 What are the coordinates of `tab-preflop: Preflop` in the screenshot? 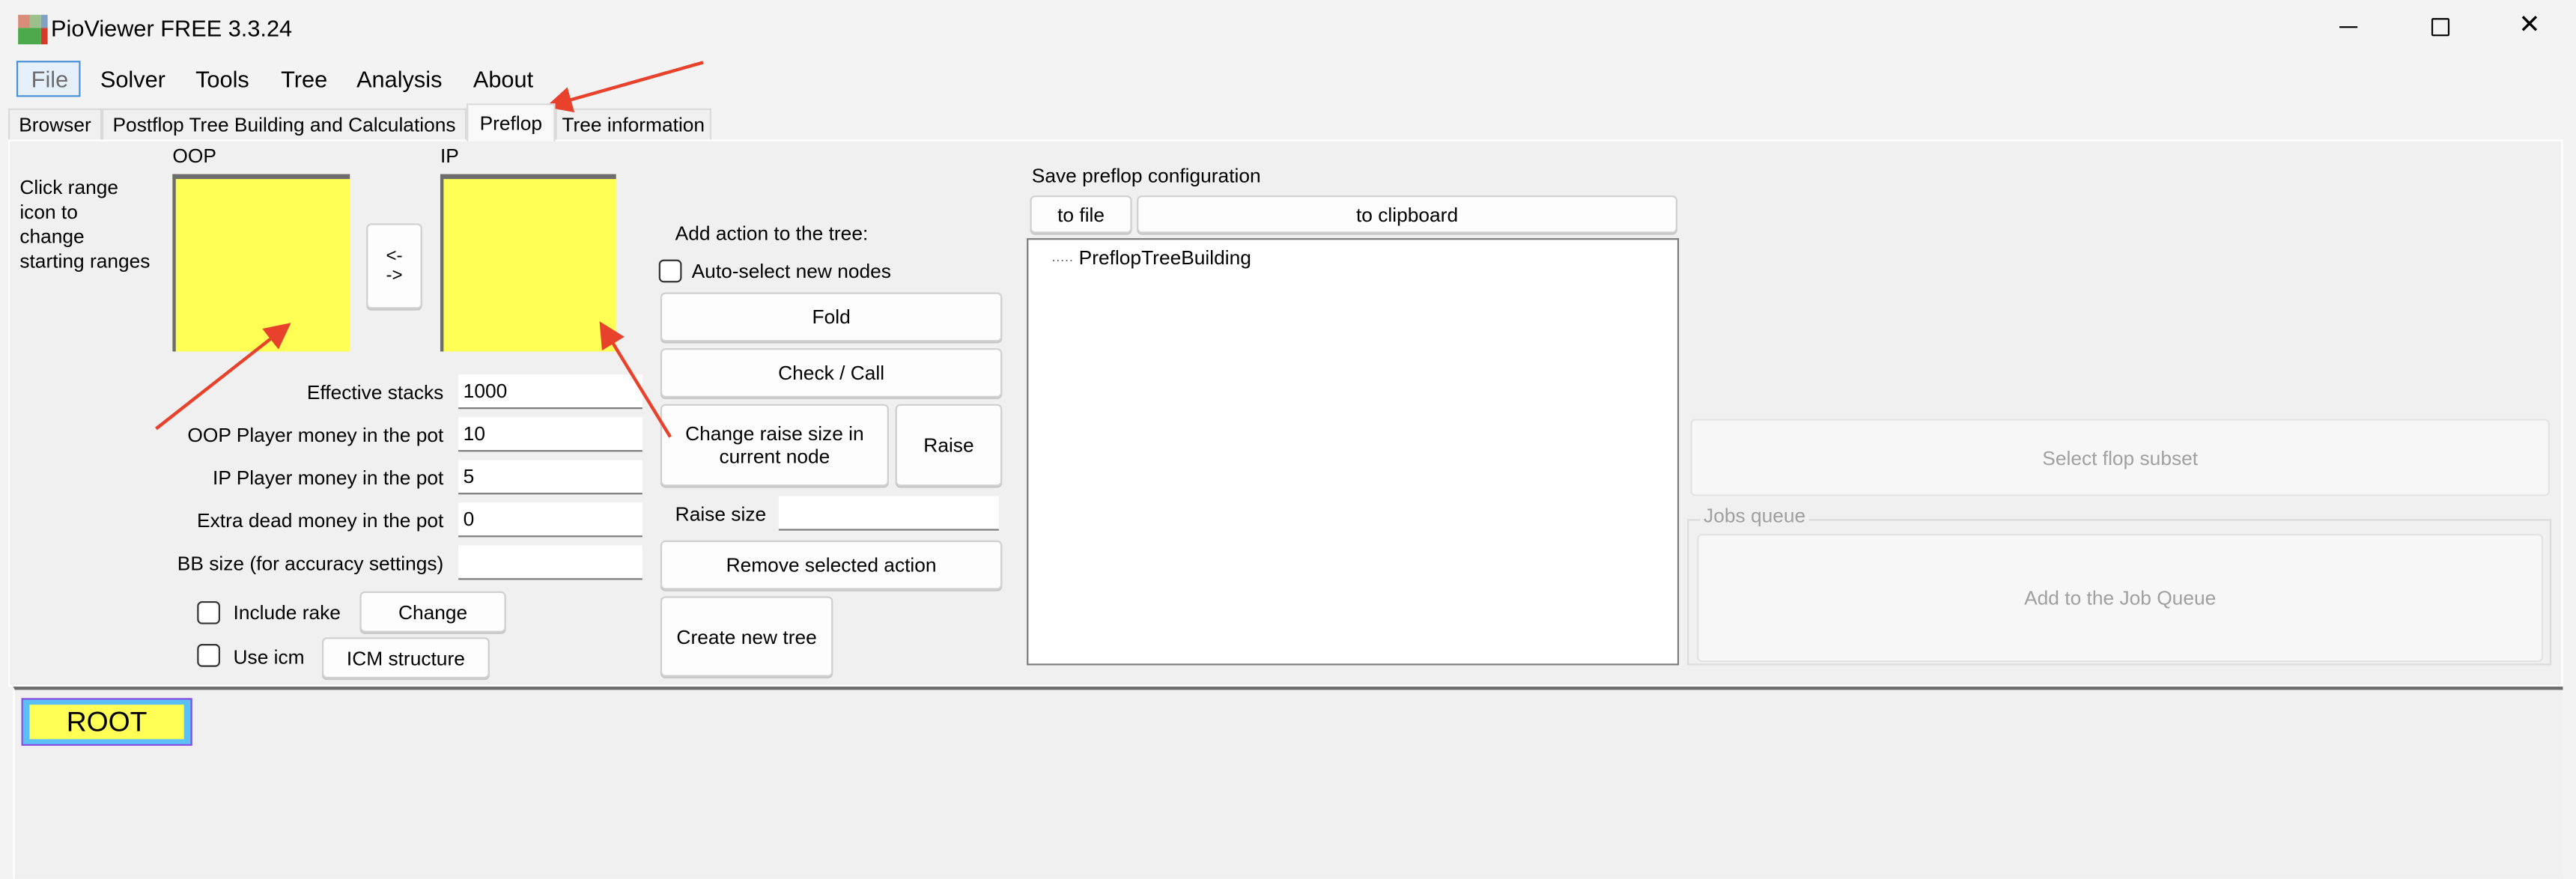 It's located at (511, 122).